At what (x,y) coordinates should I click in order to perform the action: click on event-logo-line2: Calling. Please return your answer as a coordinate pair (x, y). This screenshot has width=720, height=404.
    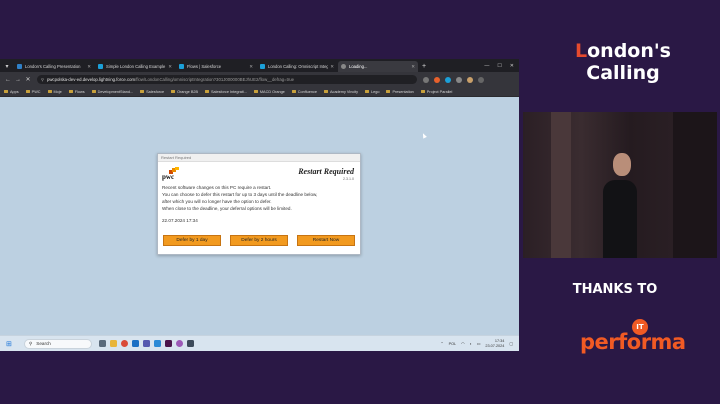
    Looking at the image, I should click on (623, 73).